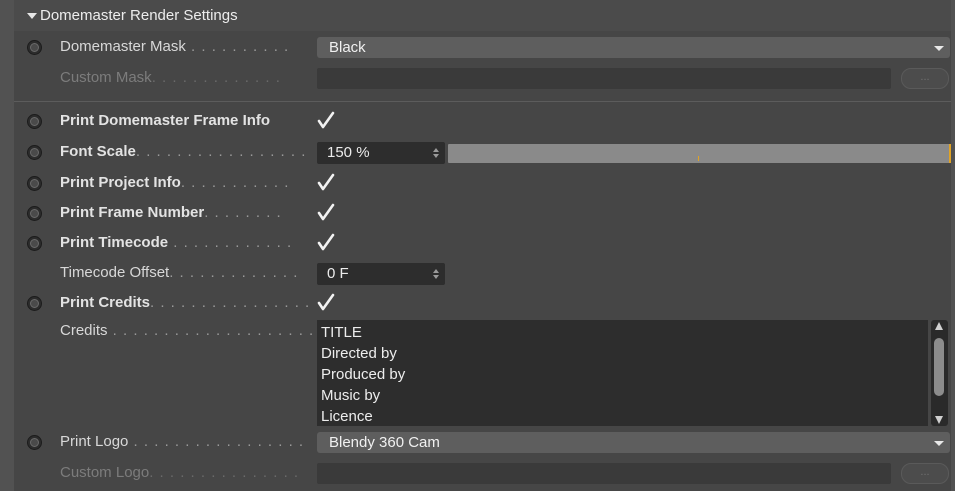 This screenshot has width=955, height=491. Describe the element at coordinates (604, 78) in the screenshot. I see `custom-mask-field` at that location.